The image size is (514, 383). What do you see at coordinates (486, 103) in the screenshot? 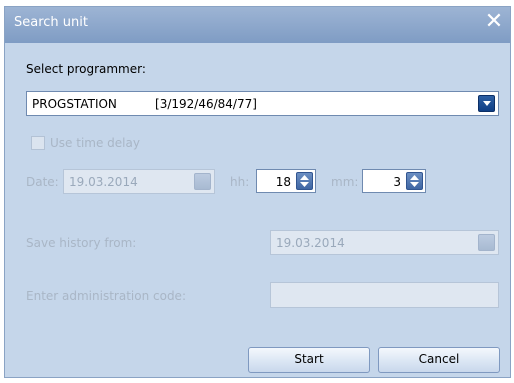
I see `chevron-down-icon` at bounding box center [486, 103].